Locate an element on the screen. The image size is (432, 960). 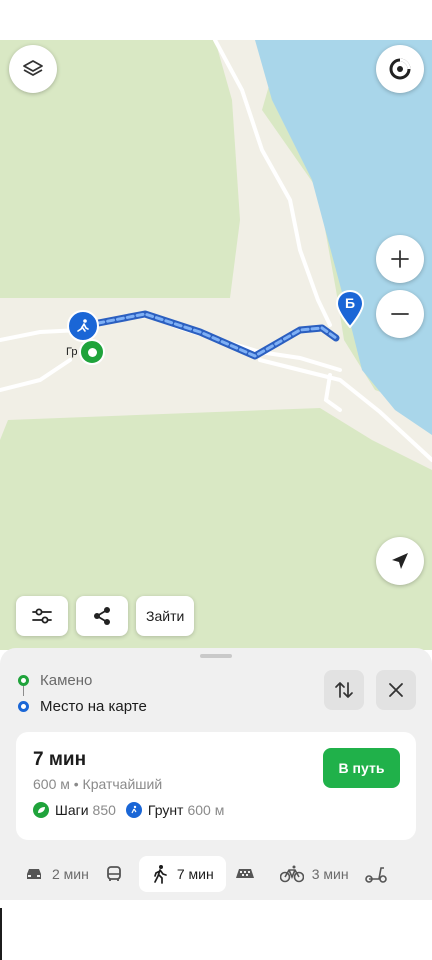
plus-icon is located at coordinates (400, 259).